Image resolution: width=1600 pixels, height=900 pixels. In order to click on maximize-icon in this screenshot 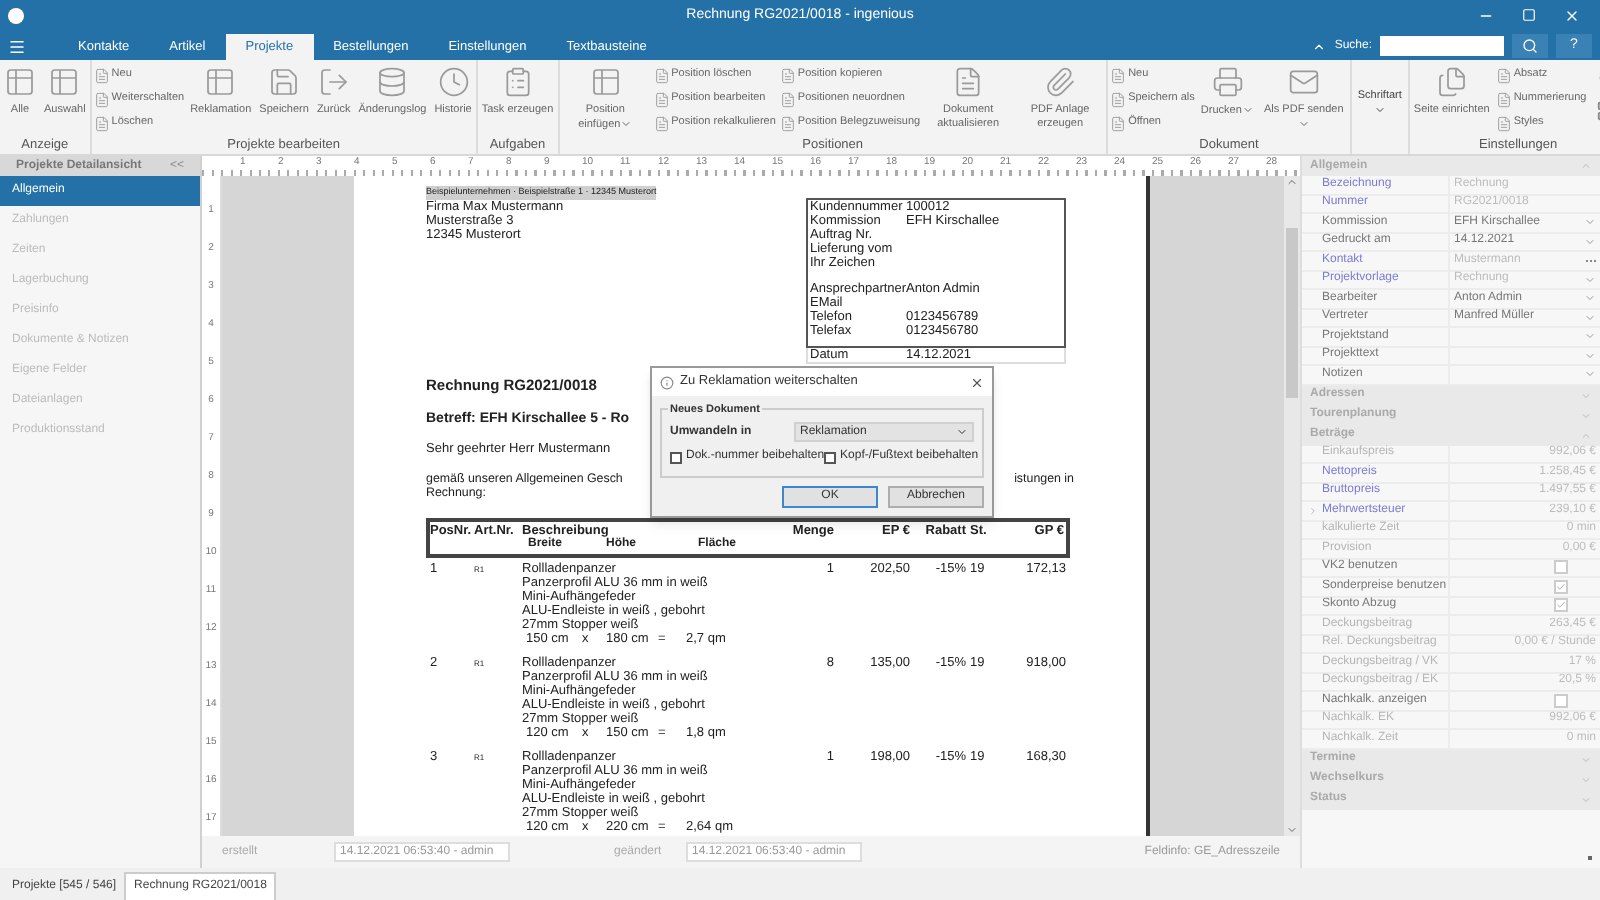, I will do `click(1529, 15)`.